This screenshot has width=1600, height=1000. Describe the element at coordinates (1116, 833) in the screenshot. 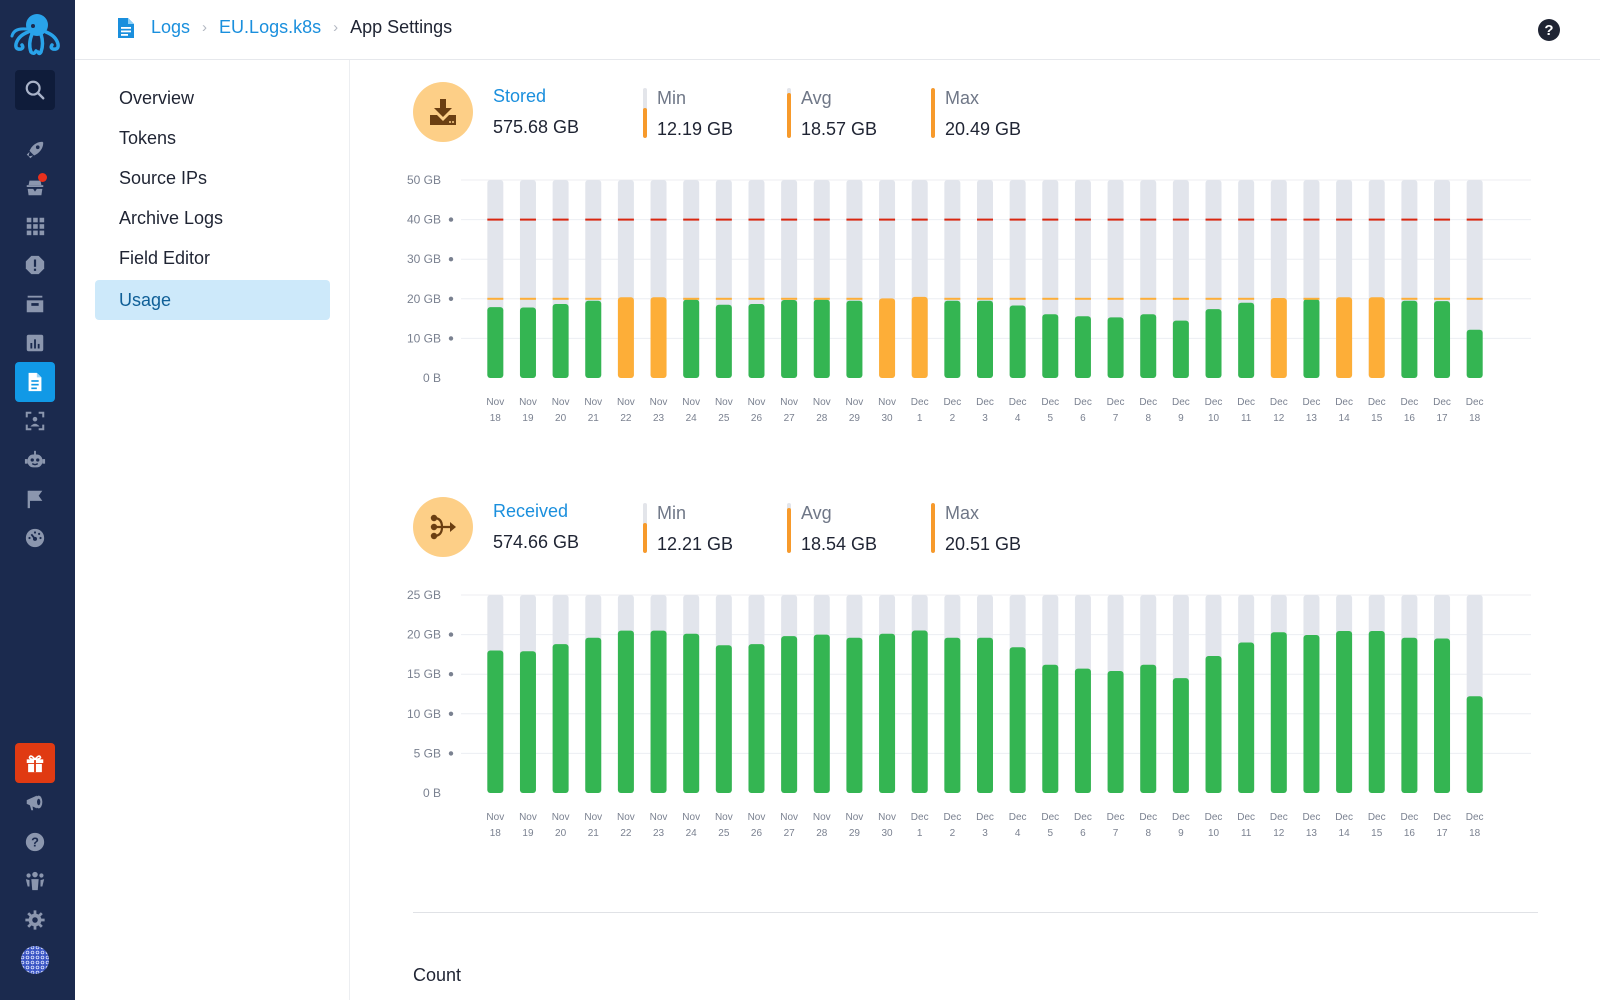

I see `x-tick-day: 7` at that location.